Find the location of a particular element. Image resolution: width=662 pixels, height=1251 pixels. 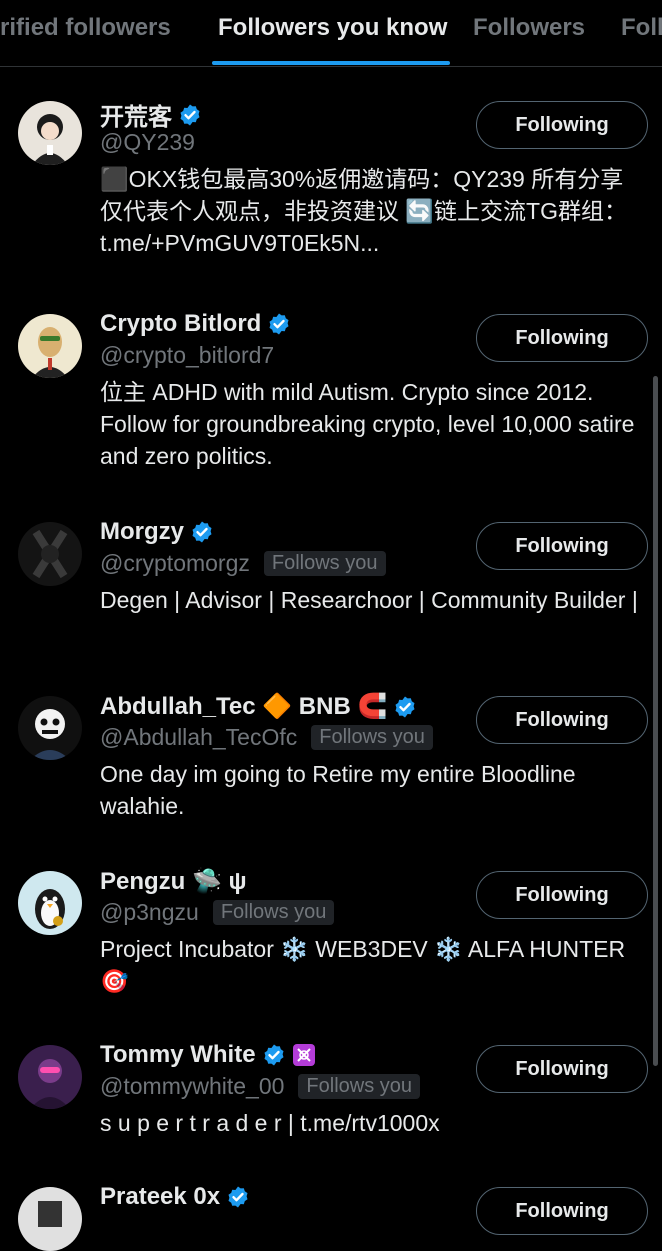

tab-followers: Followers is located at coordinates (529, 28).